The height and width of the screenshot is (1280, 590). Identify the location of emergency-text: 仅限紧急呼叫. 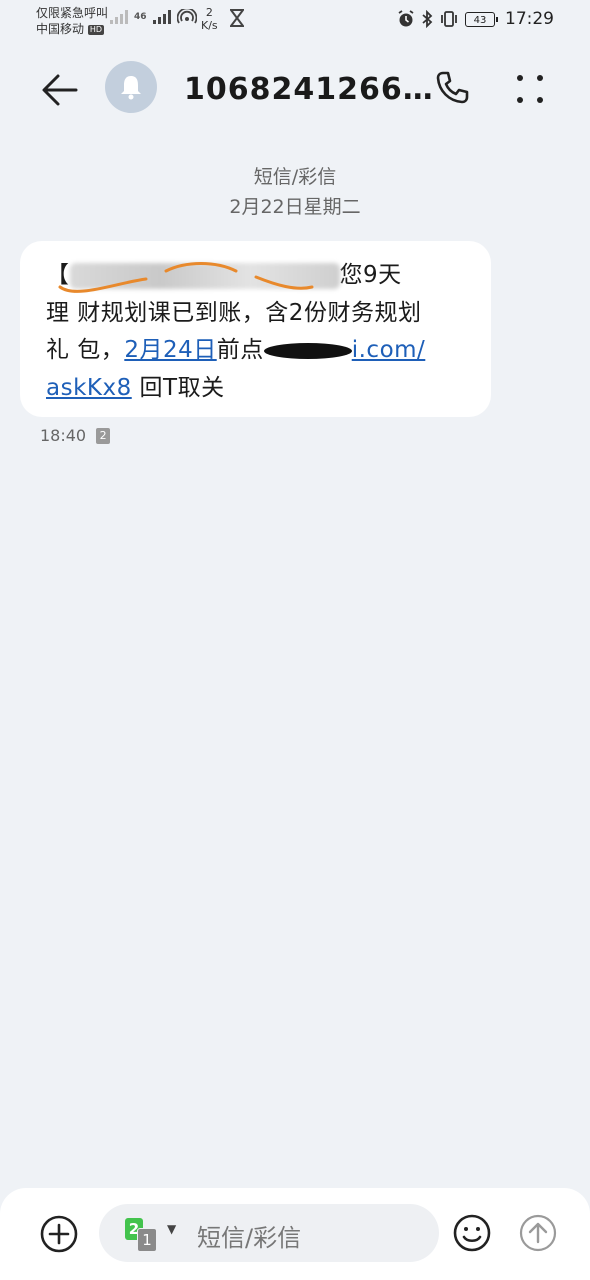
(72, 13).